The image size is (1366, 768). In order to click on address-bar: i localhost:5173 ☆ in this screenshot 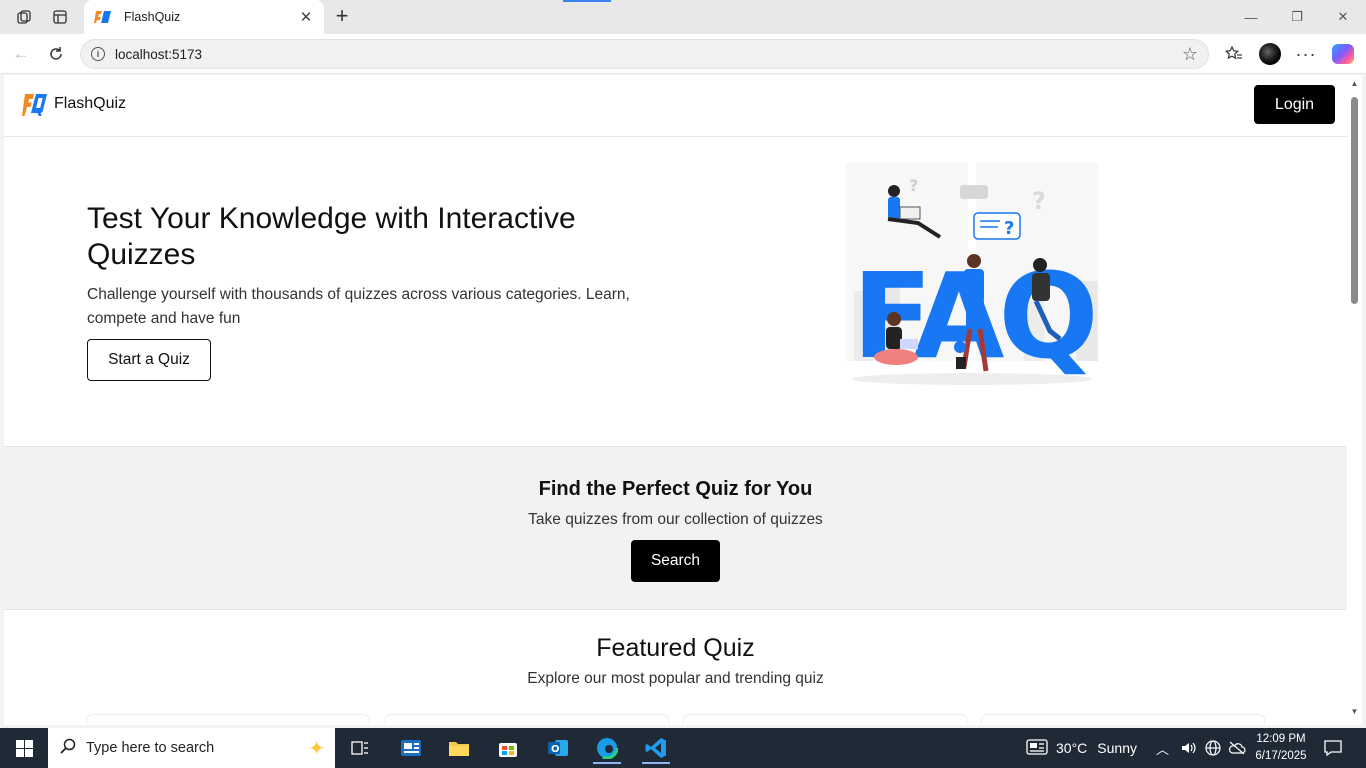, I will do `click(644, 54)`.